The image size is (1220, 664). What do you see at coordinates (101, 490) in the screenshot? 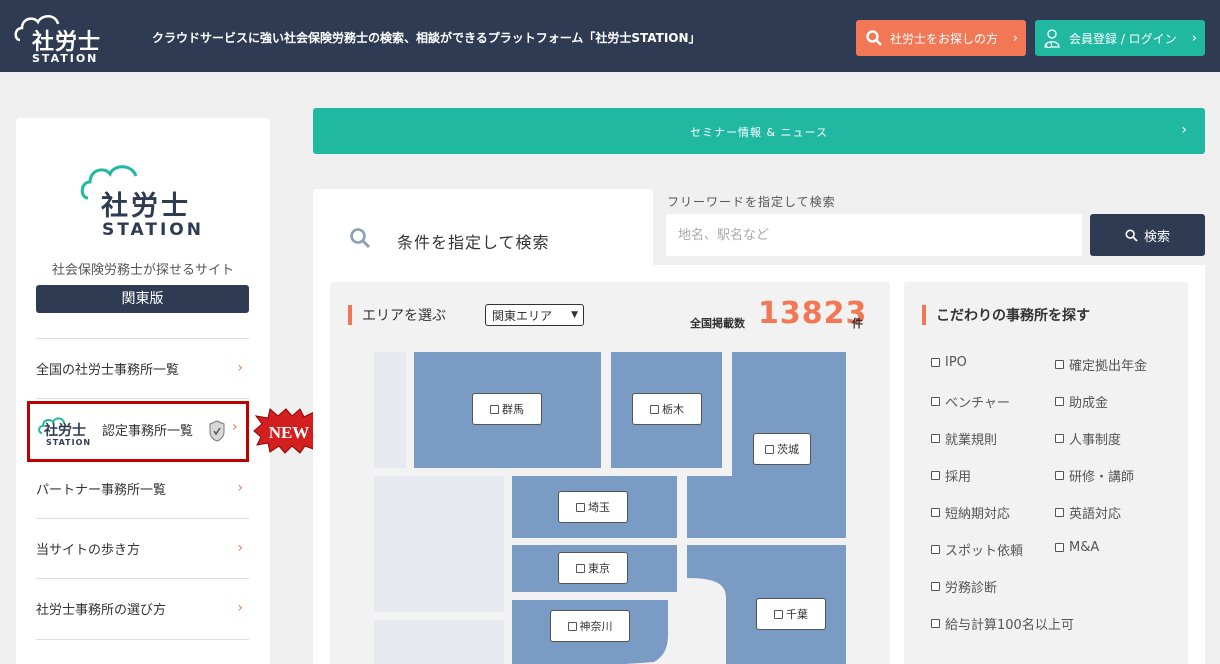
I see `sidebar-item-label: パートナー事務所一覧` at bounding box center [101, 490].